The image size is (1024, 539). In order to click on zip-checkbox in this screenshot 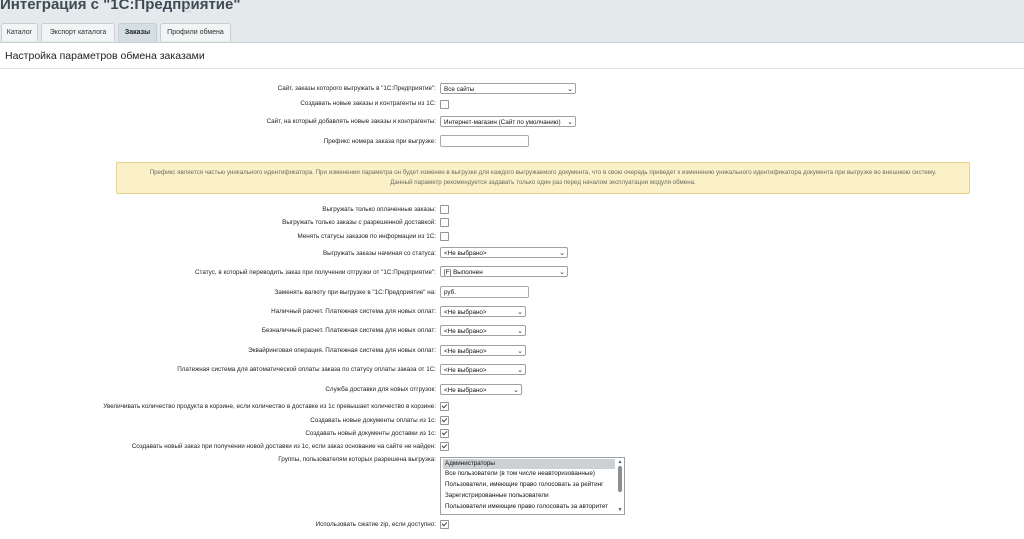, I will do `click(444, 524)`.